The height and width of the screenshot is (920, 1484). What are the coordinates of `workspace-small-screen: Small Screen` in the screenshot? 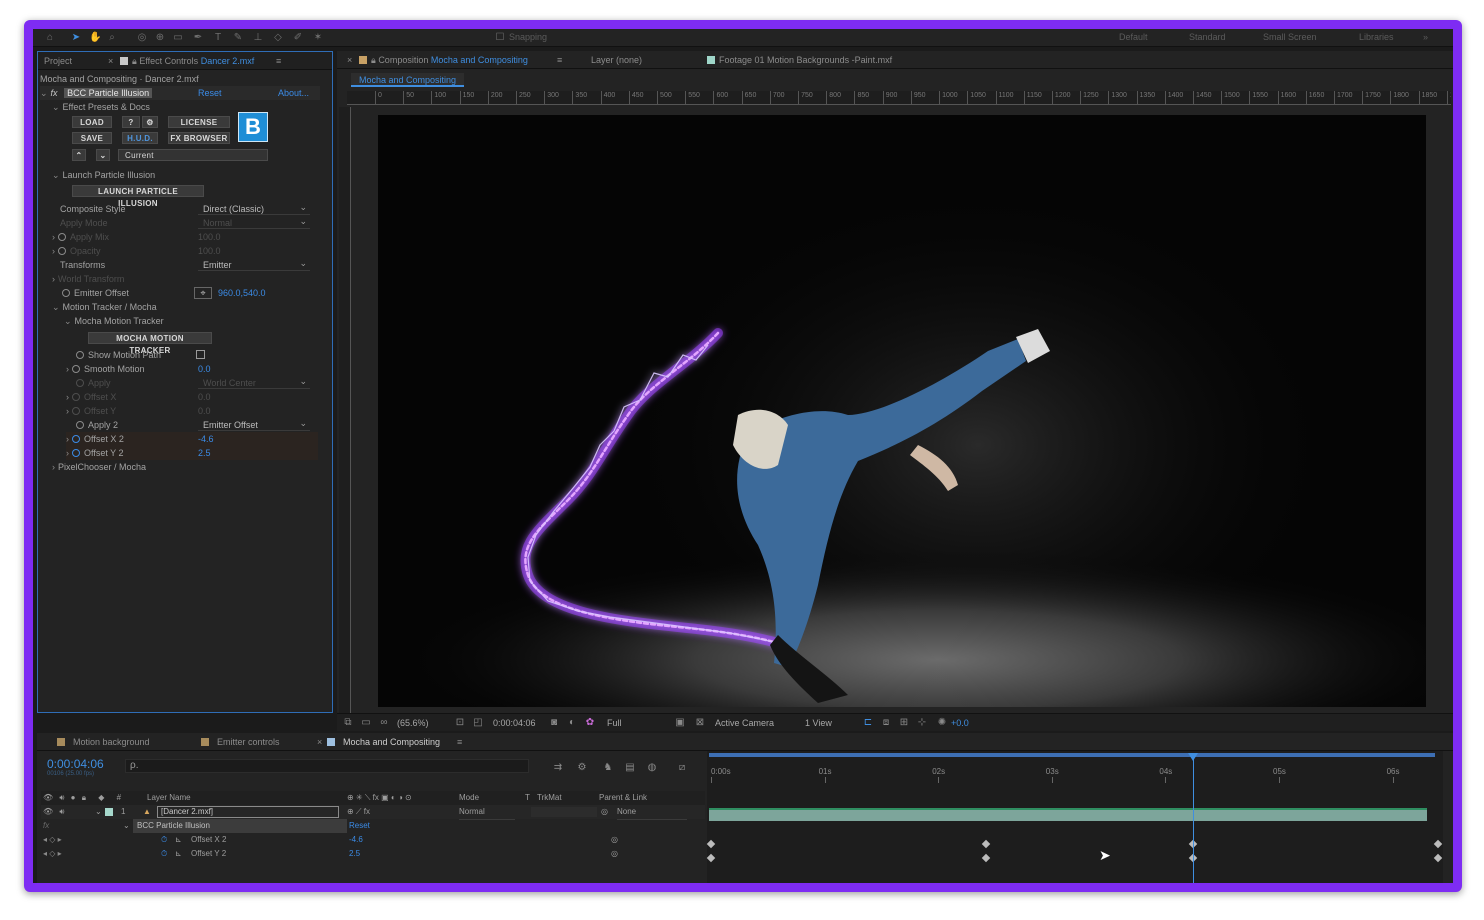 It's located at (1290, 37).